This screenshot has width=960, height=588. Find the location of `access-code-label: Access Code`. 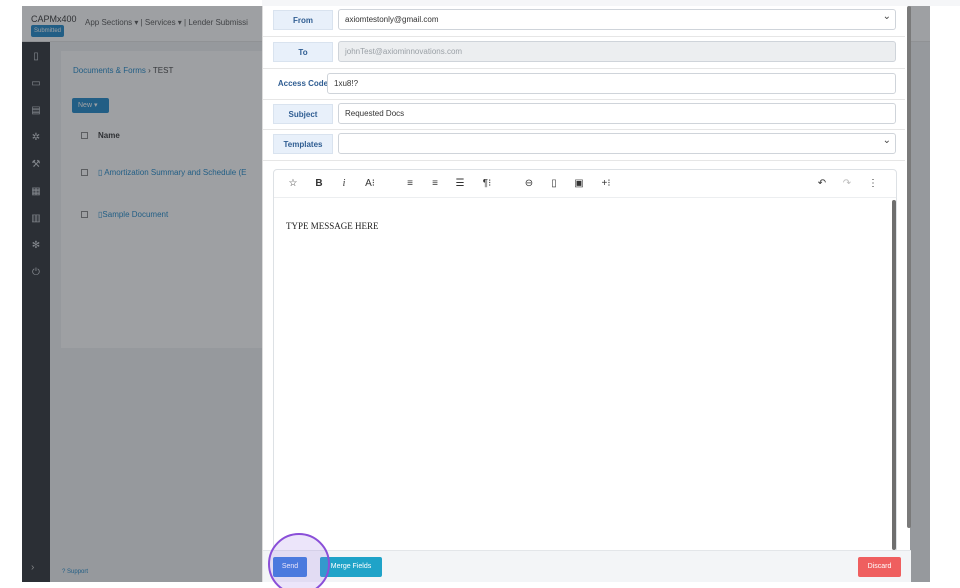

access-code-label: Access Code is located at coordinates (303, 83).